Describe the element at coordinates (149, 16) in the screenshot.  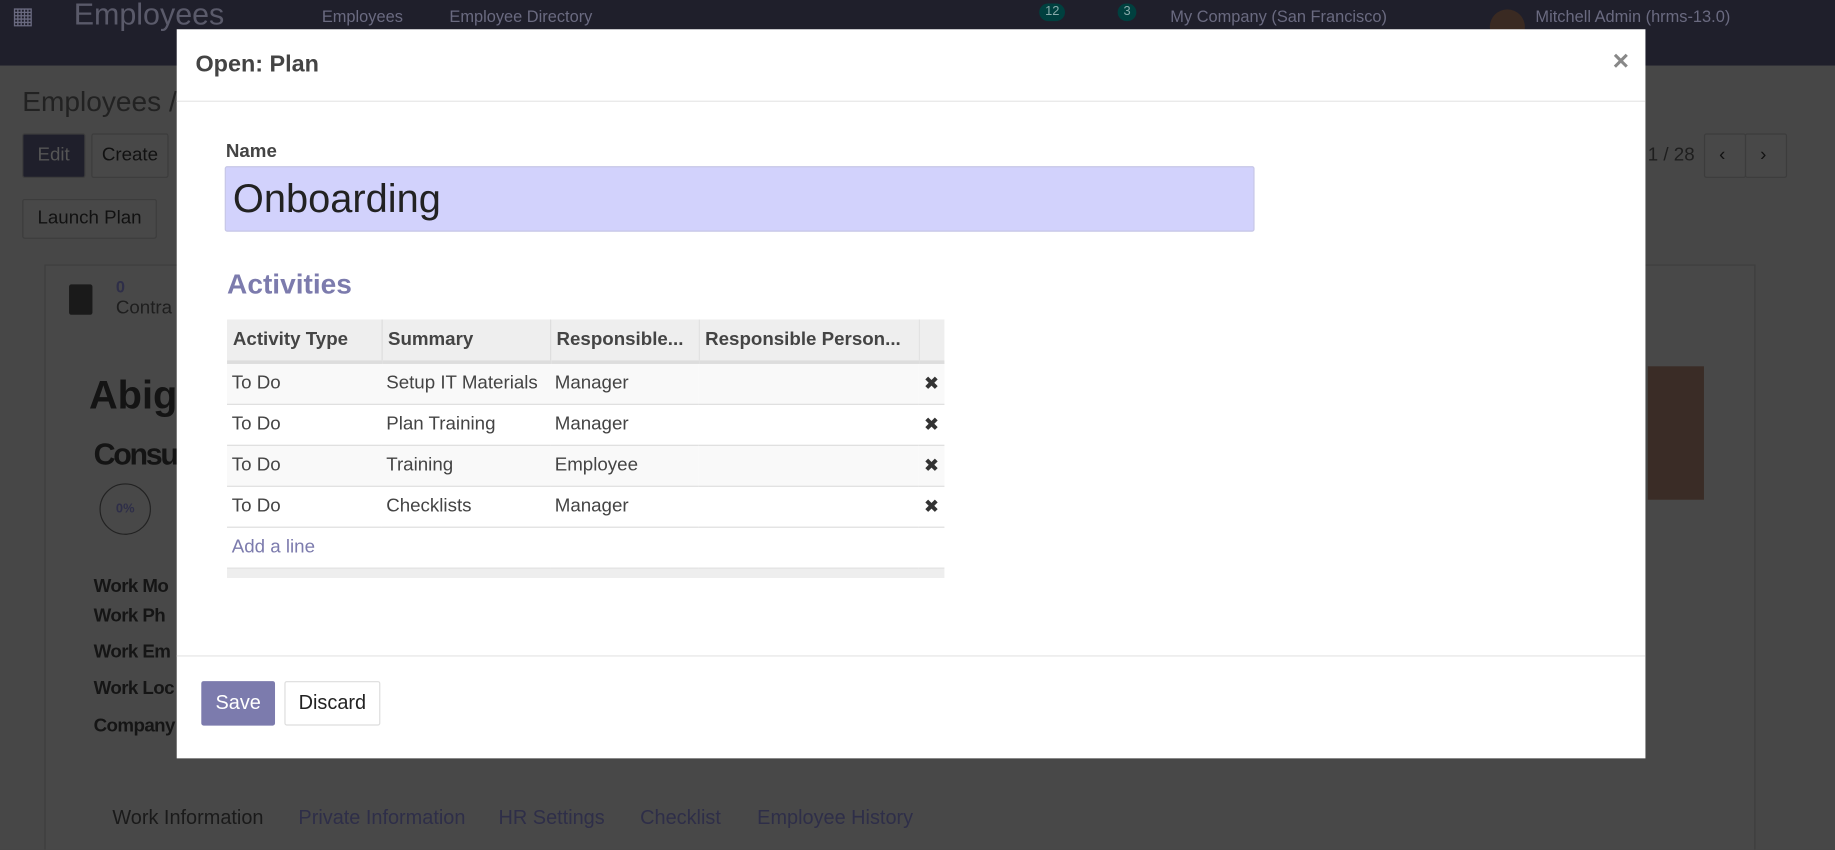
I see `app-title: Employees` at that location.